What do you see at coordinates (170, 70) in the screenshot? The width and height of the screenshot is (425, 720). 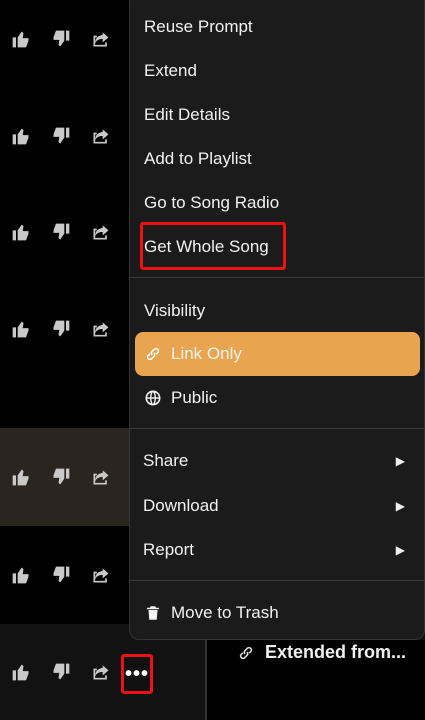 I see `menu-item-label: Extend` at bounding box center [170, 70].